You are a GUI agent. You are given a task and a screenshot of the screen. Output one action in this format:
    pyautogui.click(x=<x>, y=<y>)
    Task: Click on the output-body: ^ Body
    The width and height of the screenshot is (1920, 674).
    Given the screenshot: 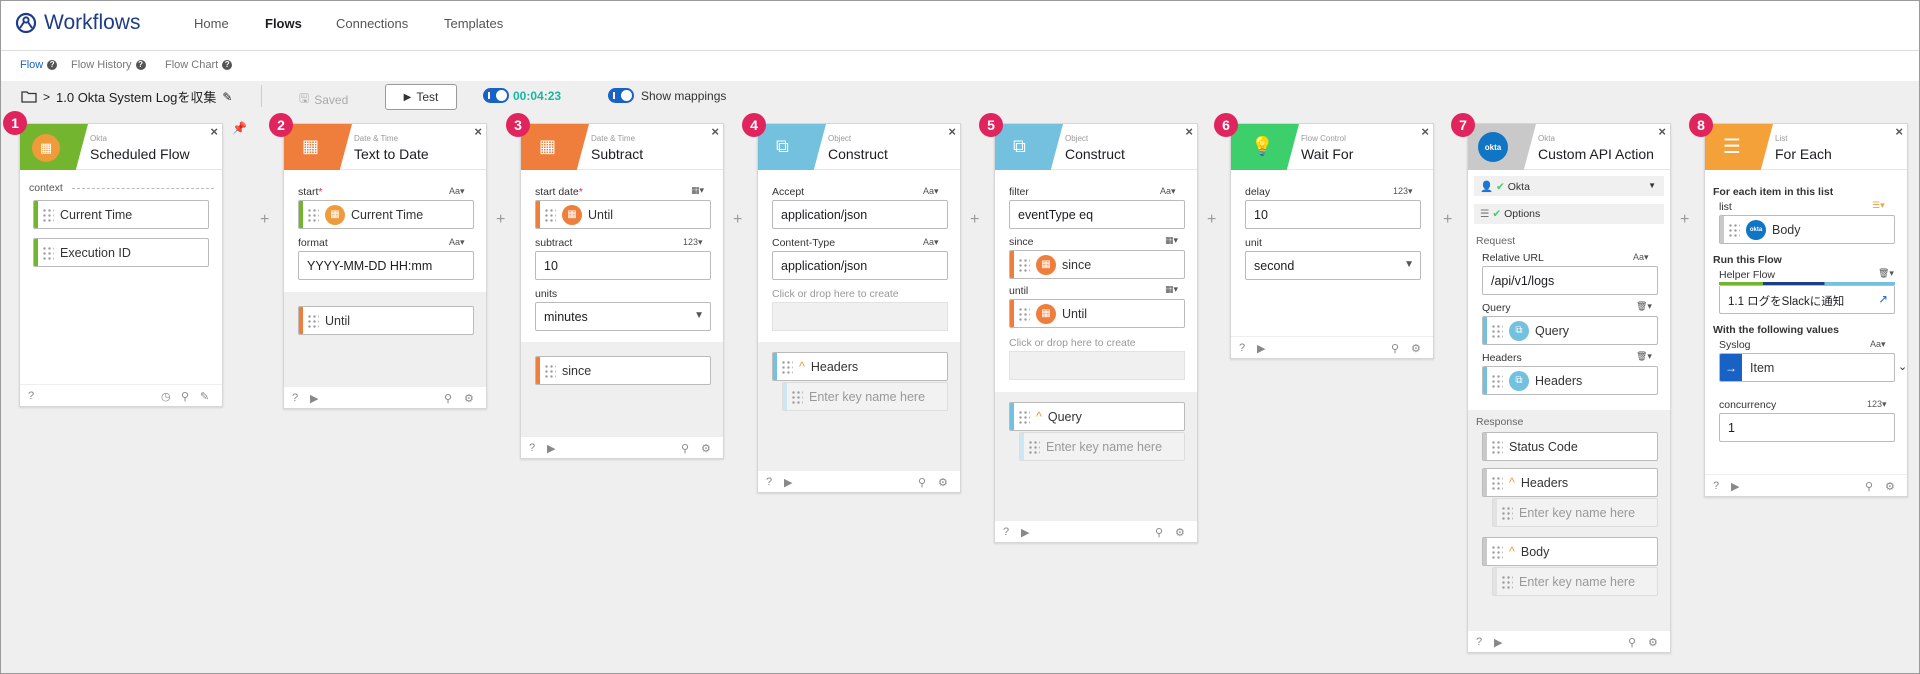 What is the action you would take?
    pyautogui.click(x=1570, y=551)
    